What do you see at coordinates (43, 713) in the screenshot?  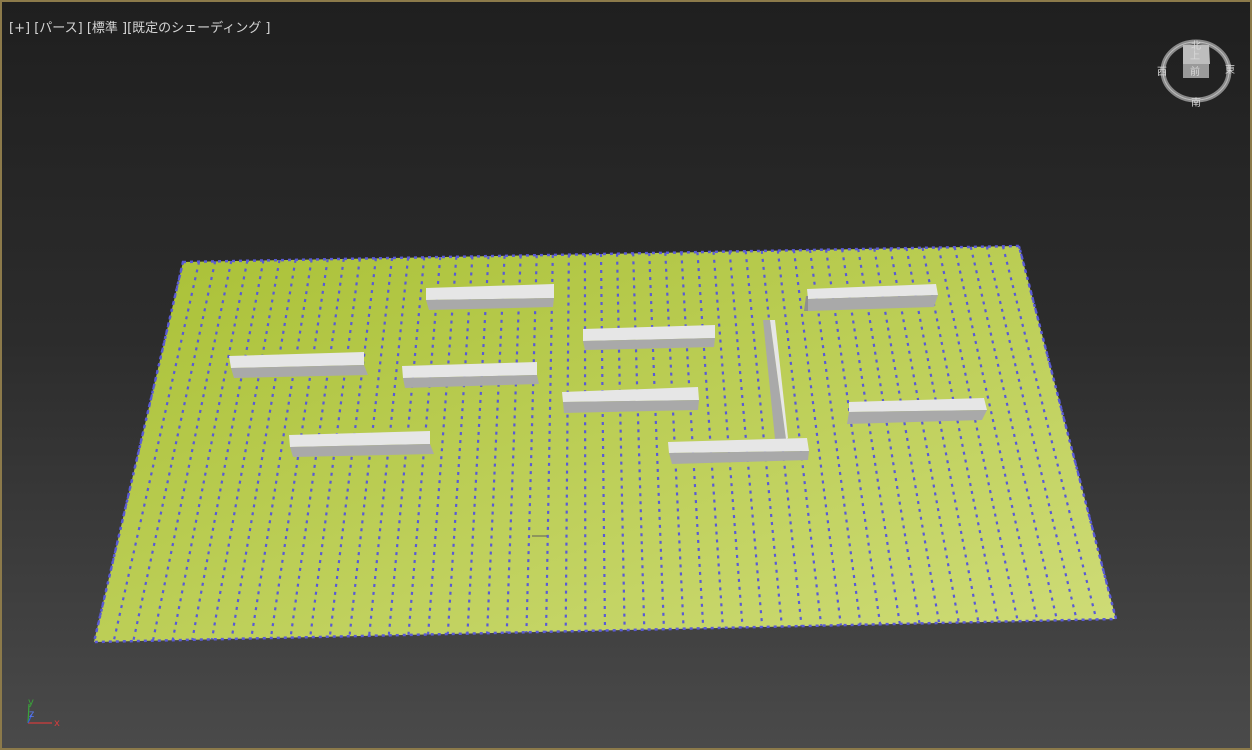 I see `axis-tripod: x y z` at bounding box center [43, 713].